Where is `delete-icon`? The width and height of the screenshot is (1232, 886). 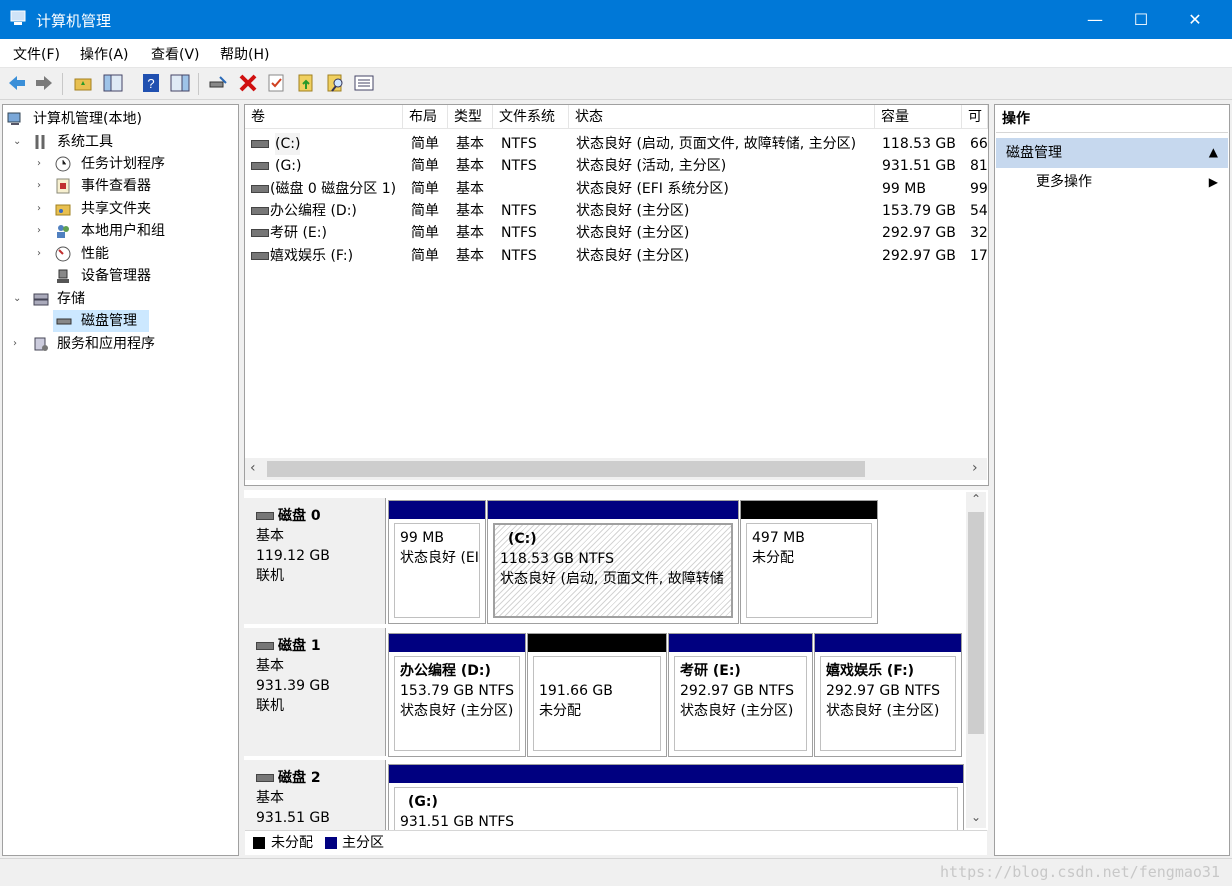 delete-icon is located at coordinates (248, 83).